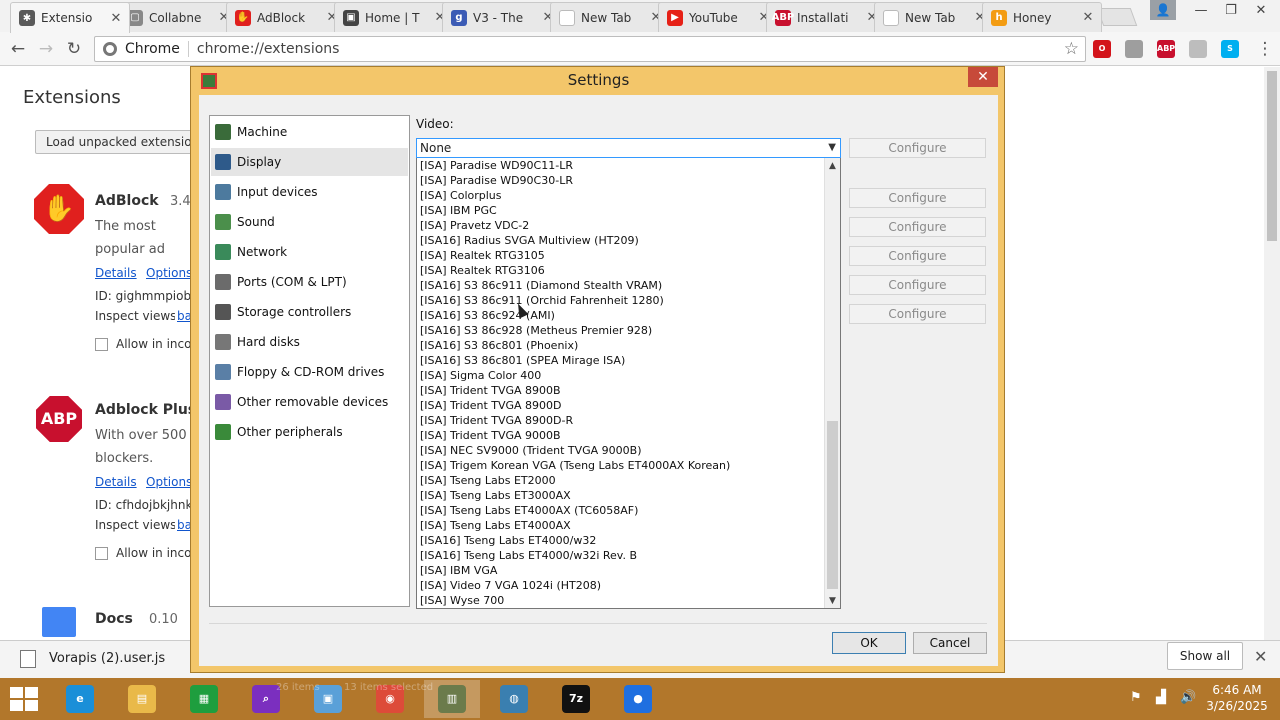  Describe the element at coordinates (309, 192) in the screenshot. I see `category-input-devices: Input devices` at that location.